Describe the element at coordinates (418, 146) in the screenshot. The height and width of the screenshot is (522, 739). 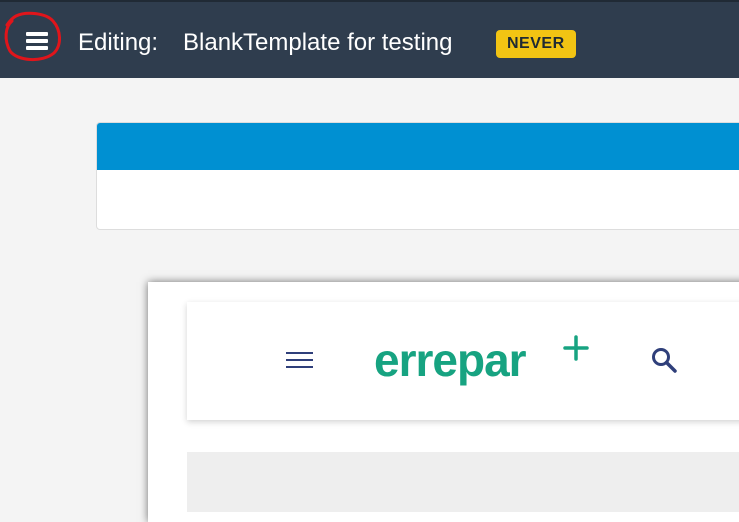
I see `panel-header-bar` at that location.